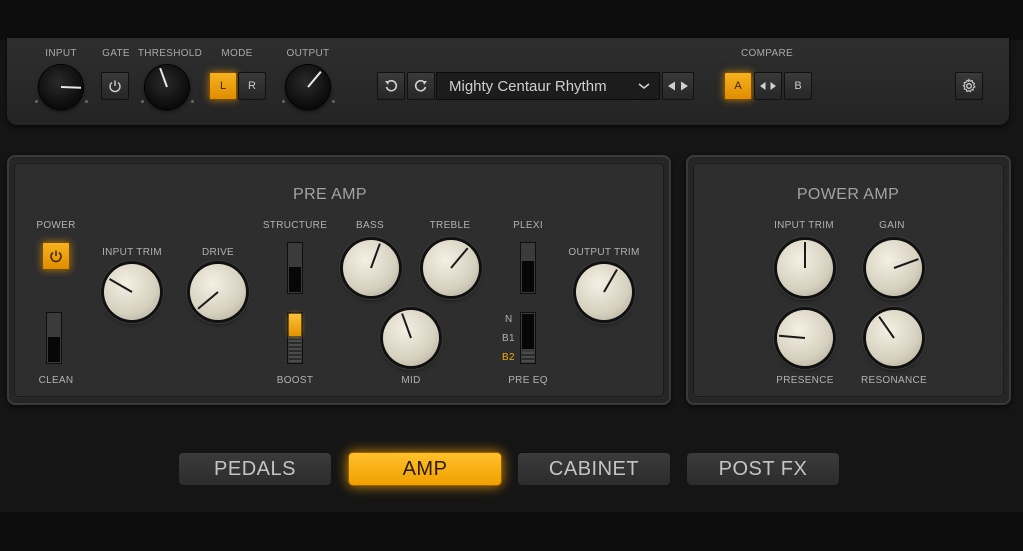 Image resolution: width=1023 pixels, height=551 pixels. I want to click on gain-label: GAIN, so click(892, 225).